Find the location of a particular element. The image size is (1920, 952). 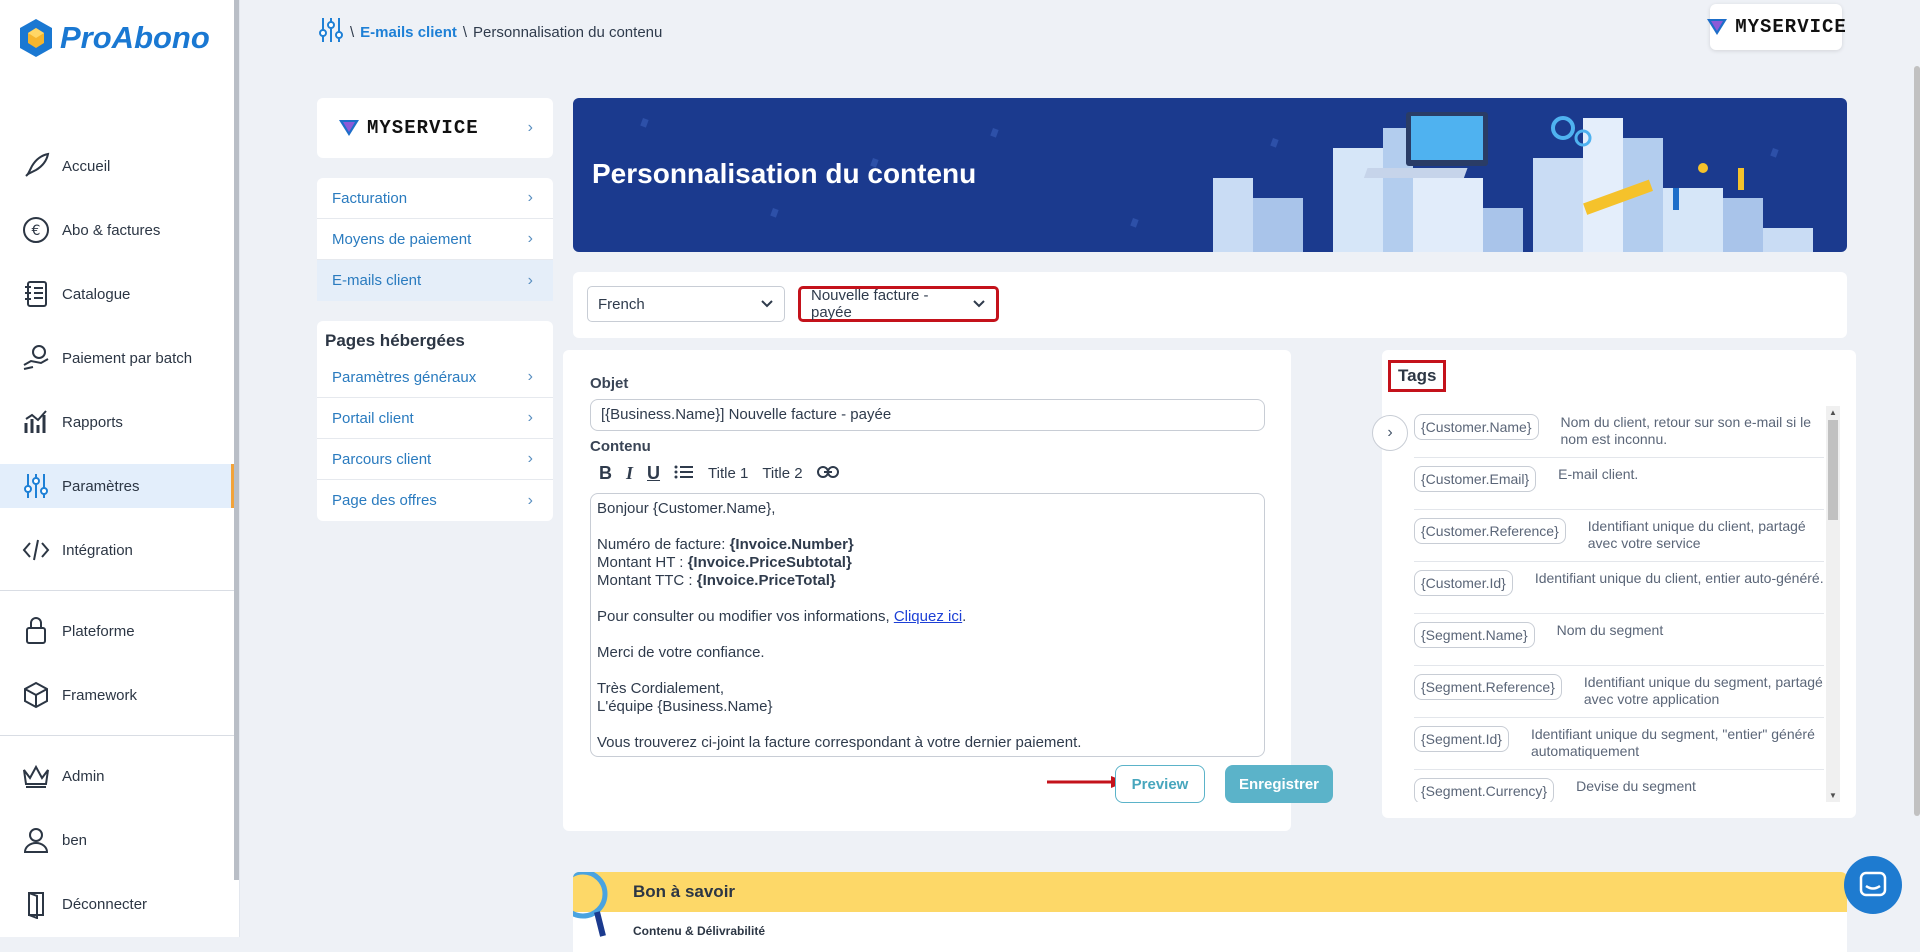

tag-chip: {Customer.Id} is located at coordinates (1463, 583).